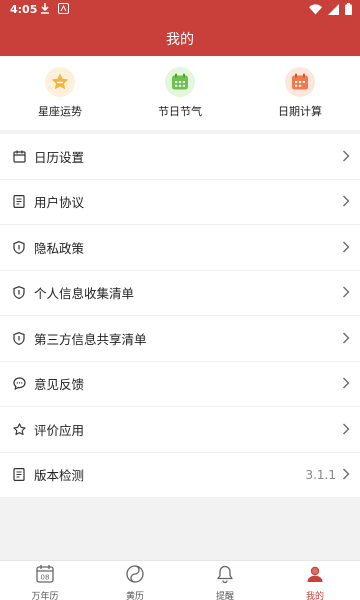 Image resolution: width=360 pixels, height=600 pixels. I want to click on yin-yang-icon, so click(135, 576).